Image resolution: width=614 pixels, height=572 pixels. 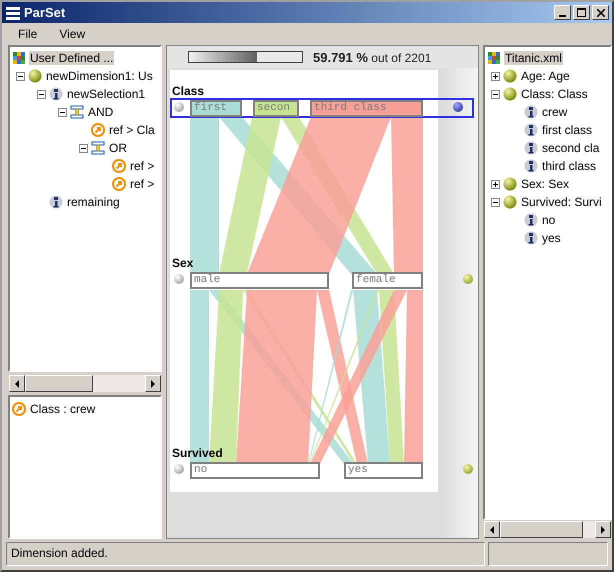 I want to click on category-box: no, so click(x=255, y=470).